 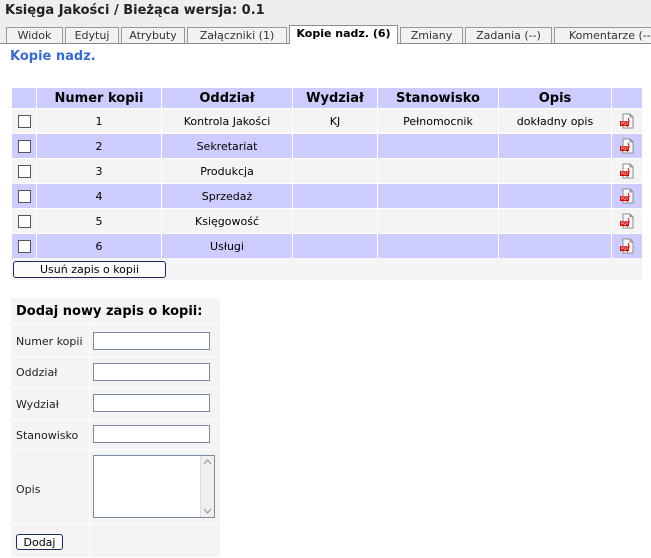 What do you see at coordinates (47, 435) in the screenshot?
I see `stanowisko-label: Stanowisko` at bounding box center [47, 435].